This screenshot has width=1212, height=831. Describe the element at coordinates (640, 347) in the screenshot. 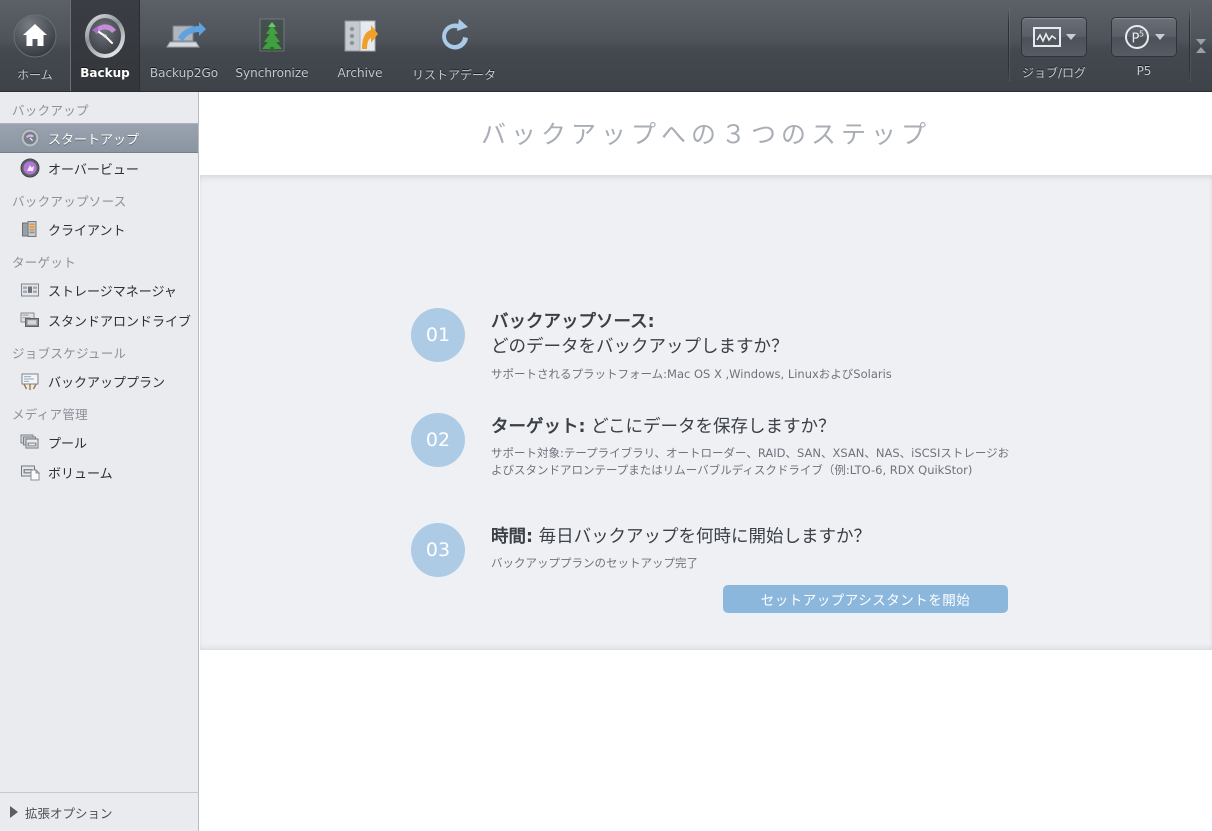

I see `step-title-rest: どのデータをバックアップしますか？` at that location.